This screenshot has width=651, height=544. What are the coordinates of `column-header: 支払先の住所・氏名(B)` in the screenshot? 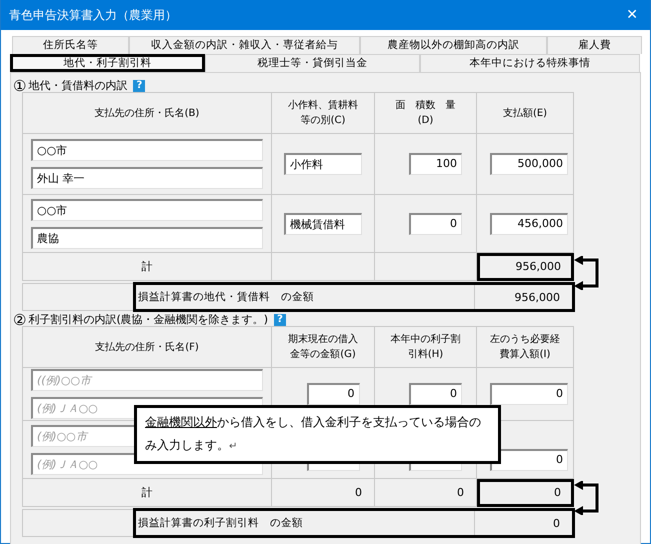 It's located at (147, 113).